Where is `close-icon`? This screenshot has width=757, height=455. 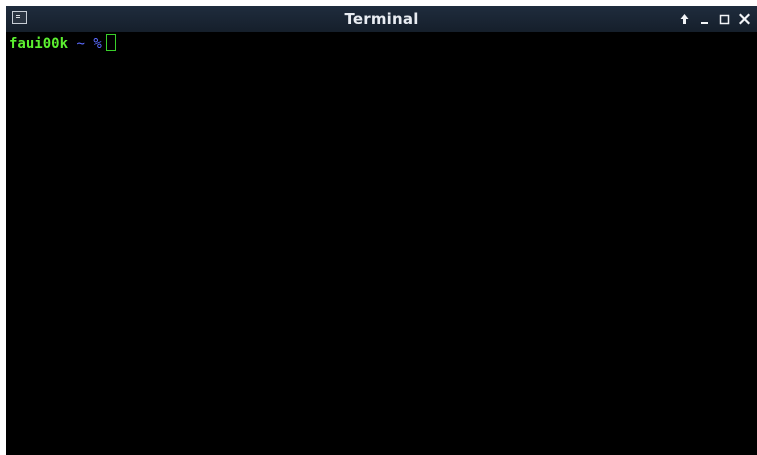
close-icon is located at coordinates (744, 19).